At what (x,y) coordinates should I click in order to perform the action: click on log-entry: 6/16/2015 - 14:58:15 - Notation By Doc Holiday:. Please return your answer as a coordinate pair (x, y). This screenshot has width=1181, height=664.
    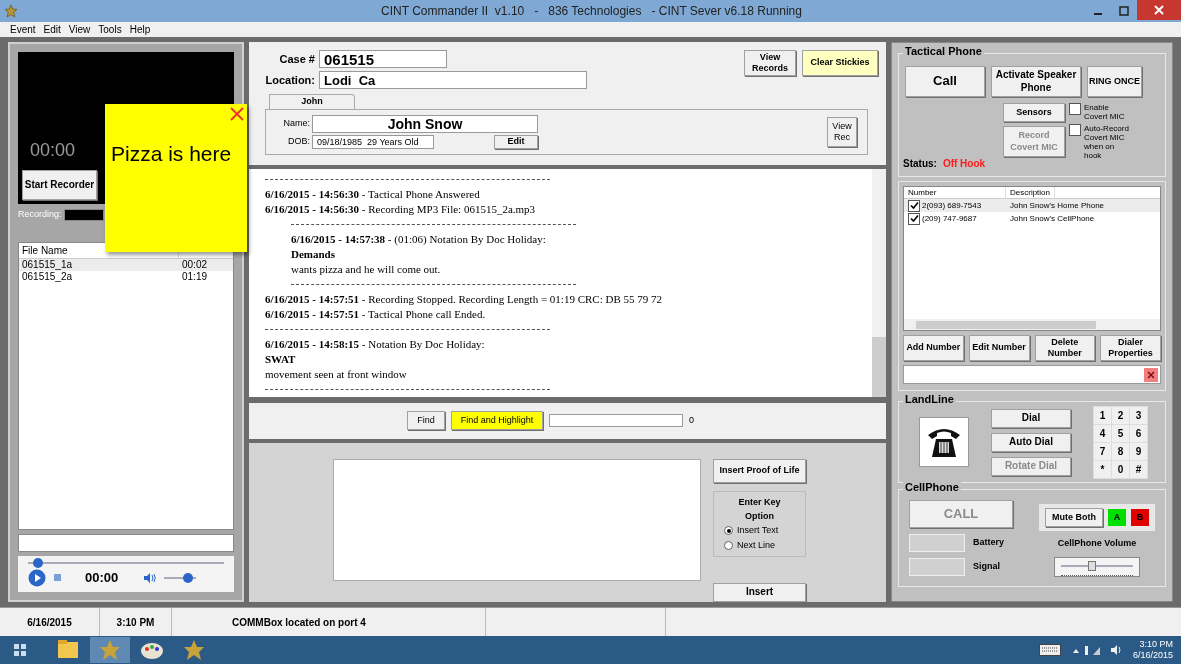
    Looking at the image, I should click on (375, 344).